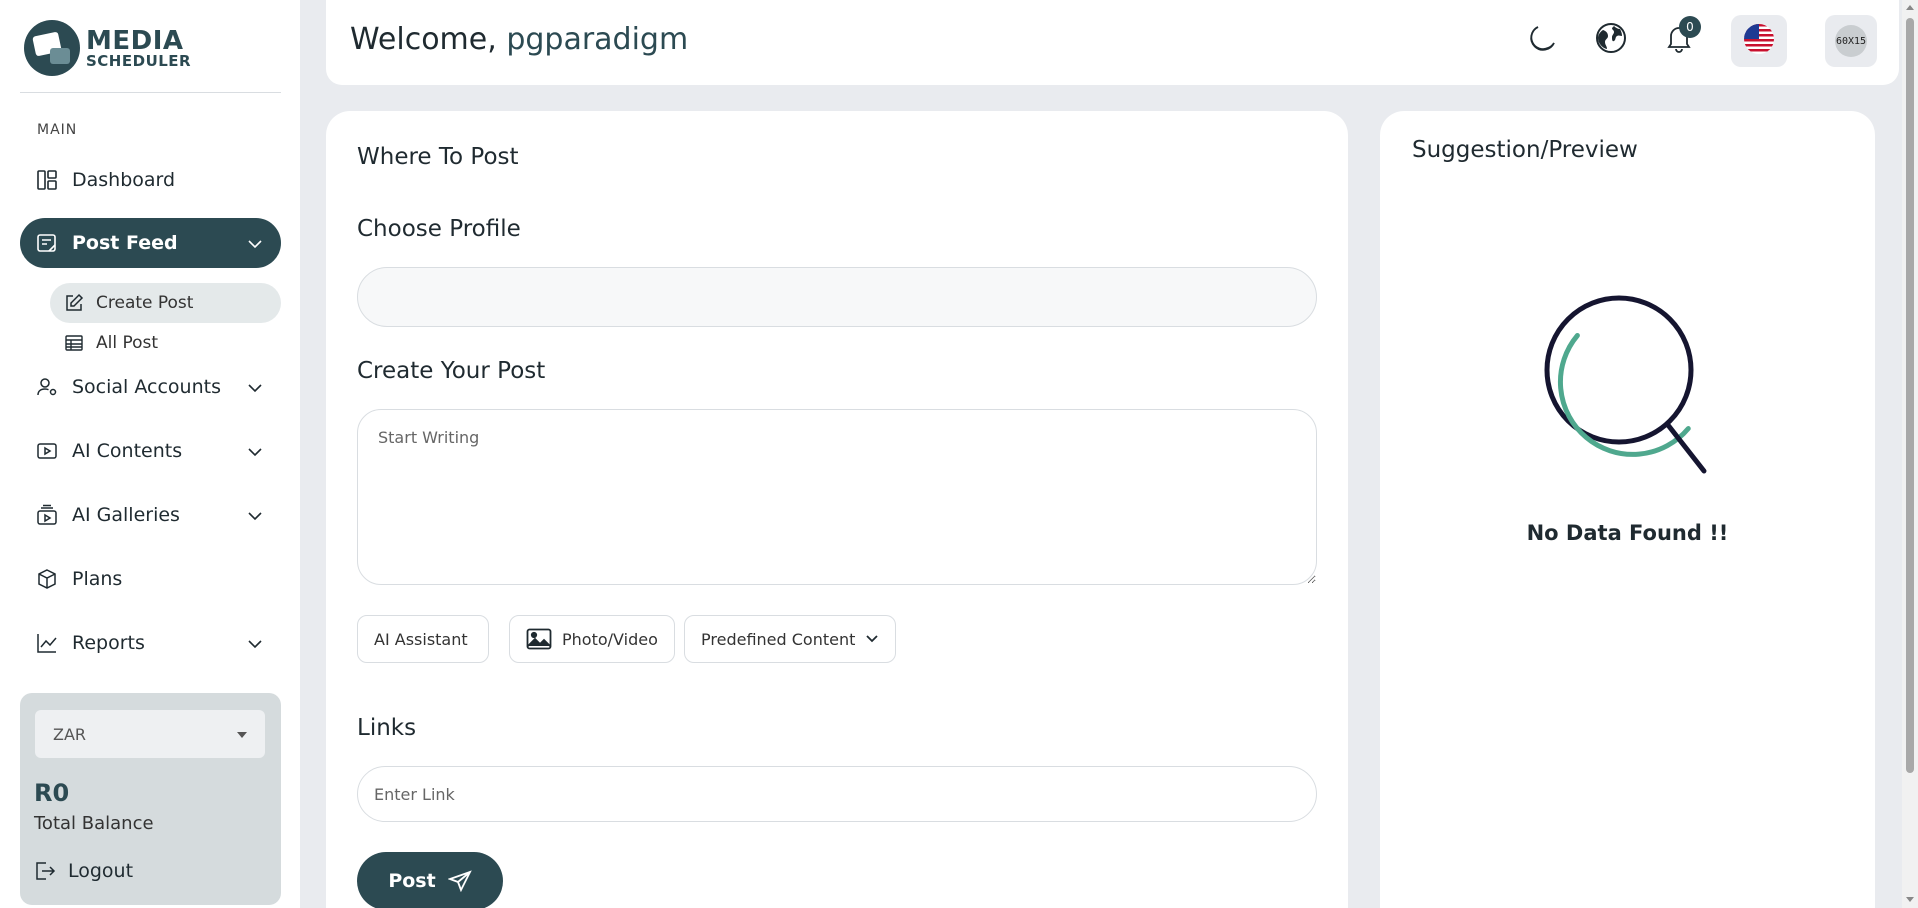 This screenshot has height=908, width=1918. What do you see at coordinates (1627, 533) in the screenshot?
I see `no-data-message: No Data Found !!` at bounding box center [1627, 533].